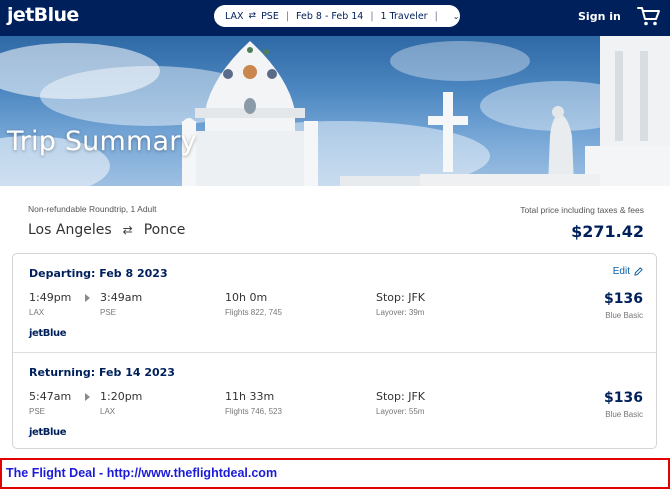 The height and width of the screenshot is (489, 670). I want to click on origin-code: LAX, so click(234, 16).